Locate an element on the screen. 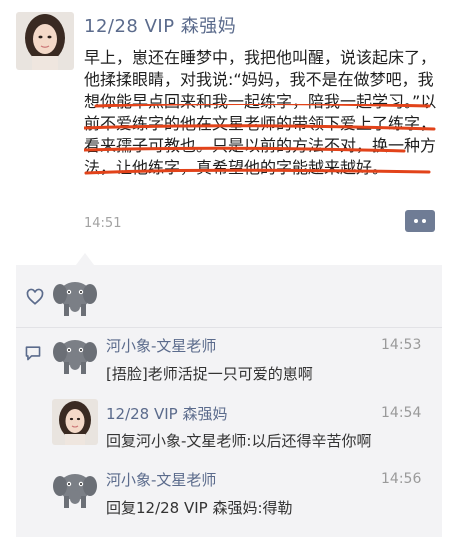 The height and width of the screenshot is (549, 450). red-underline-marks is located at coordinates (260, 139).